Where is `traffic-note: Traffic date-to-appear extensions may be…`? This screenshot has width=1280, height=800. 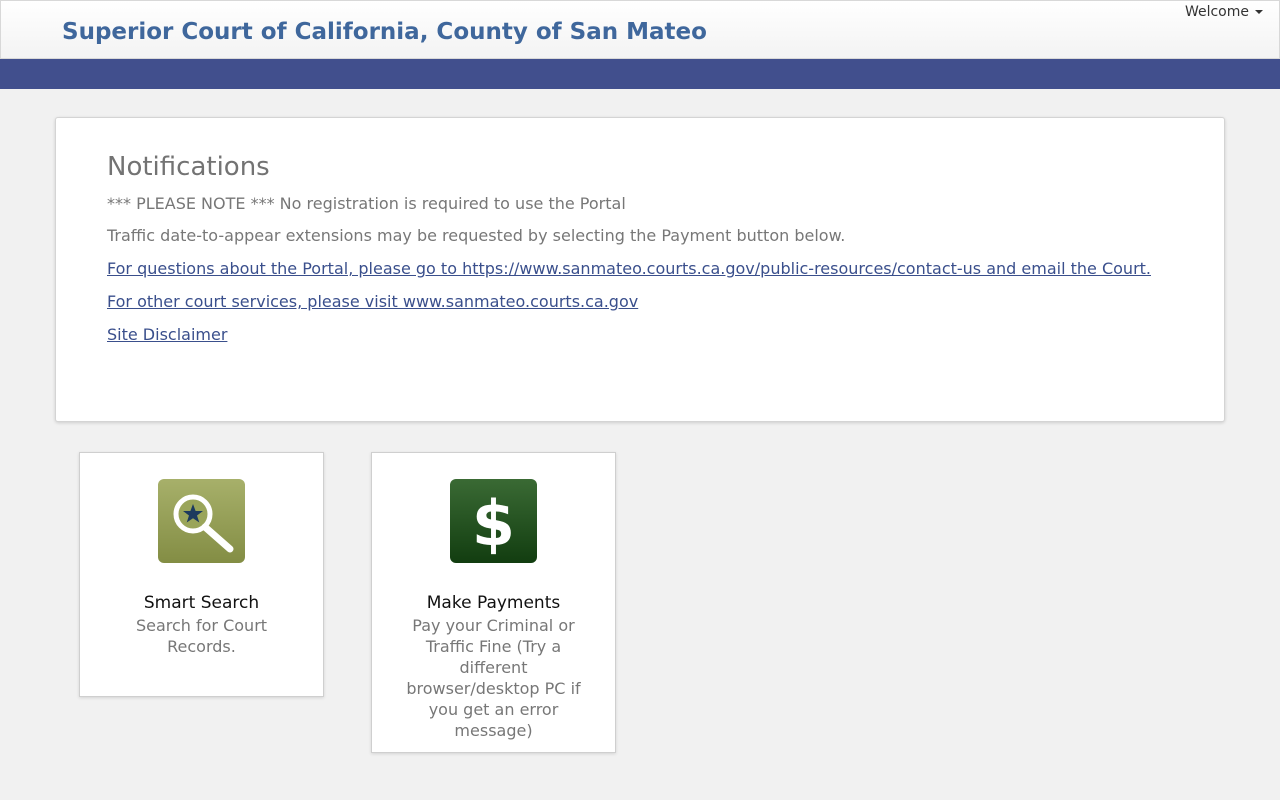
traffic-note: Traffic date-to-appear extensions may be… is located at coordinates (476, 235).